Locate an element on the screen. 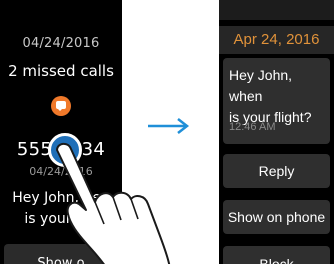 The image size is (334, 264). message-text-line1: Hey John, when is located at coordinates (261, 85).